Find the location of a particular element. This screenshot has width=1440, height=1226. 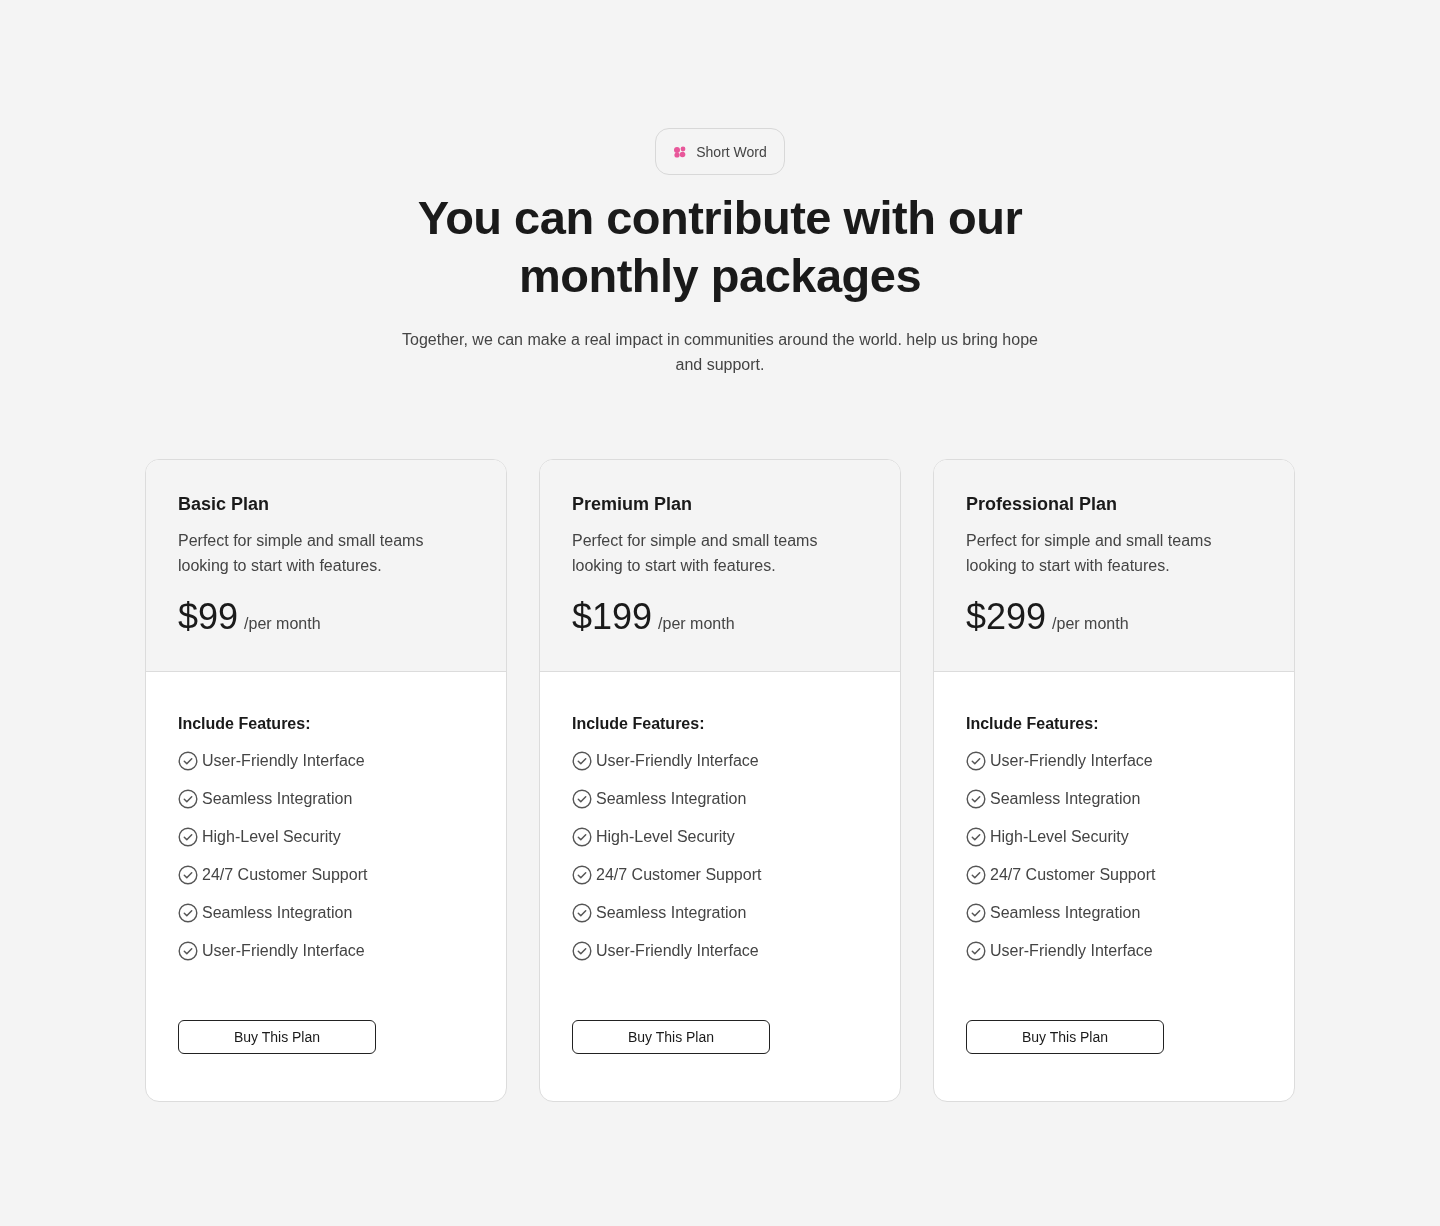

plan-price: $199 is located at coordinates (612, 617).